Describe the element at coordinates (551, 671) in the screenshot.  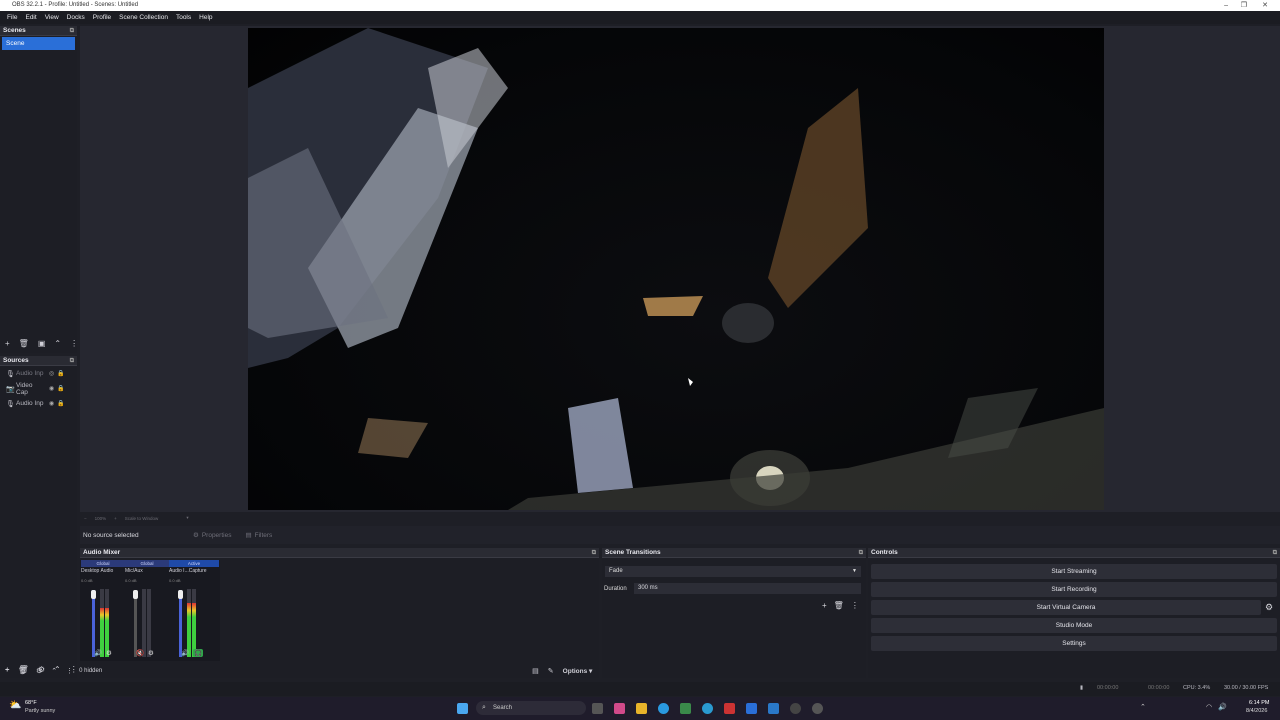
I see `edit-icon: ✎` at that location.